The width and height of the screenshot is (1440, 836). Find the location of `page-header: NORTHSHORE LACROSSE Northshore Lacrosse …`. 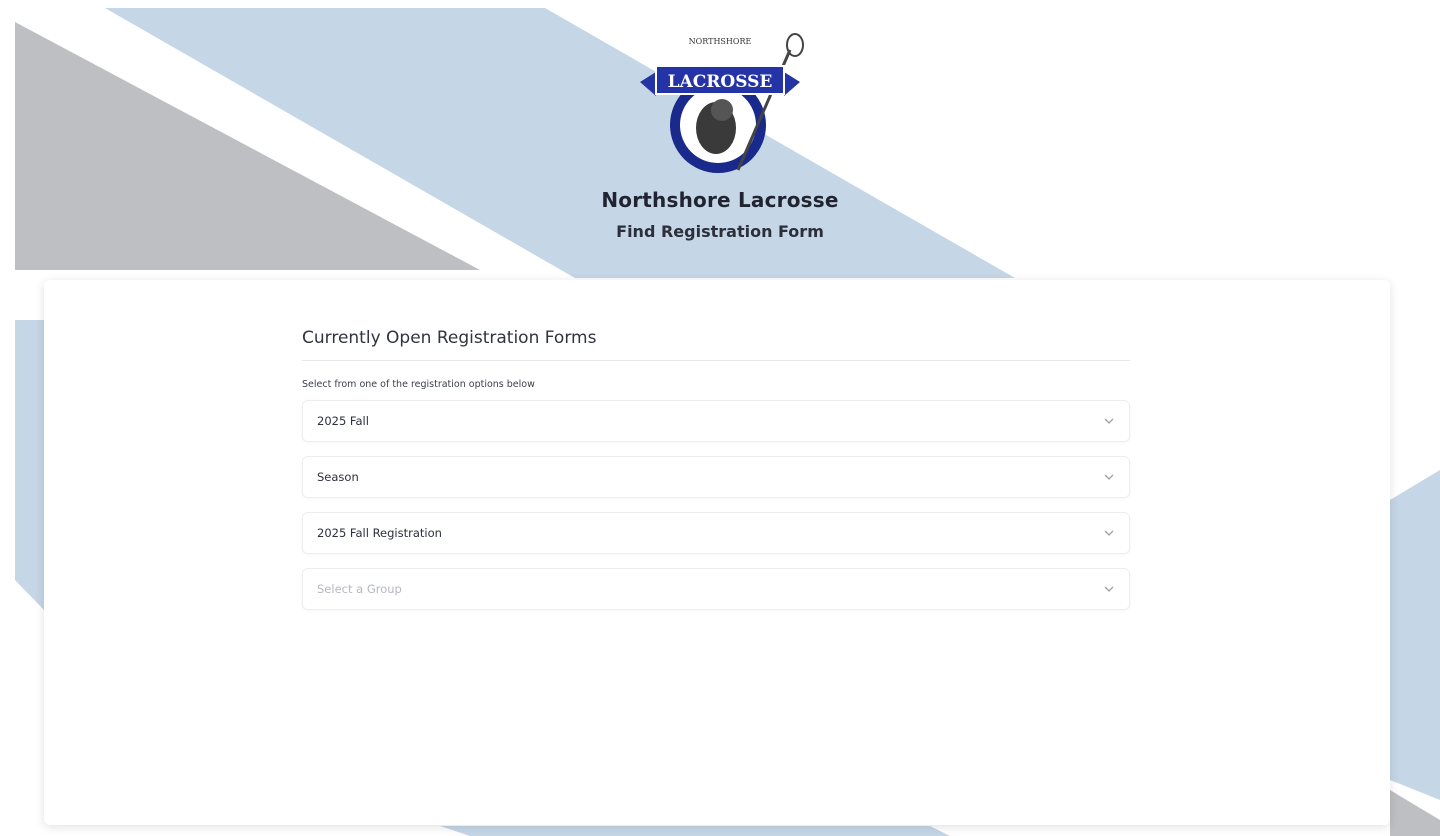

page-header: NORTHSHORE LACROSSE Northshore Lacrosse … is located at coordinates (720, 135).